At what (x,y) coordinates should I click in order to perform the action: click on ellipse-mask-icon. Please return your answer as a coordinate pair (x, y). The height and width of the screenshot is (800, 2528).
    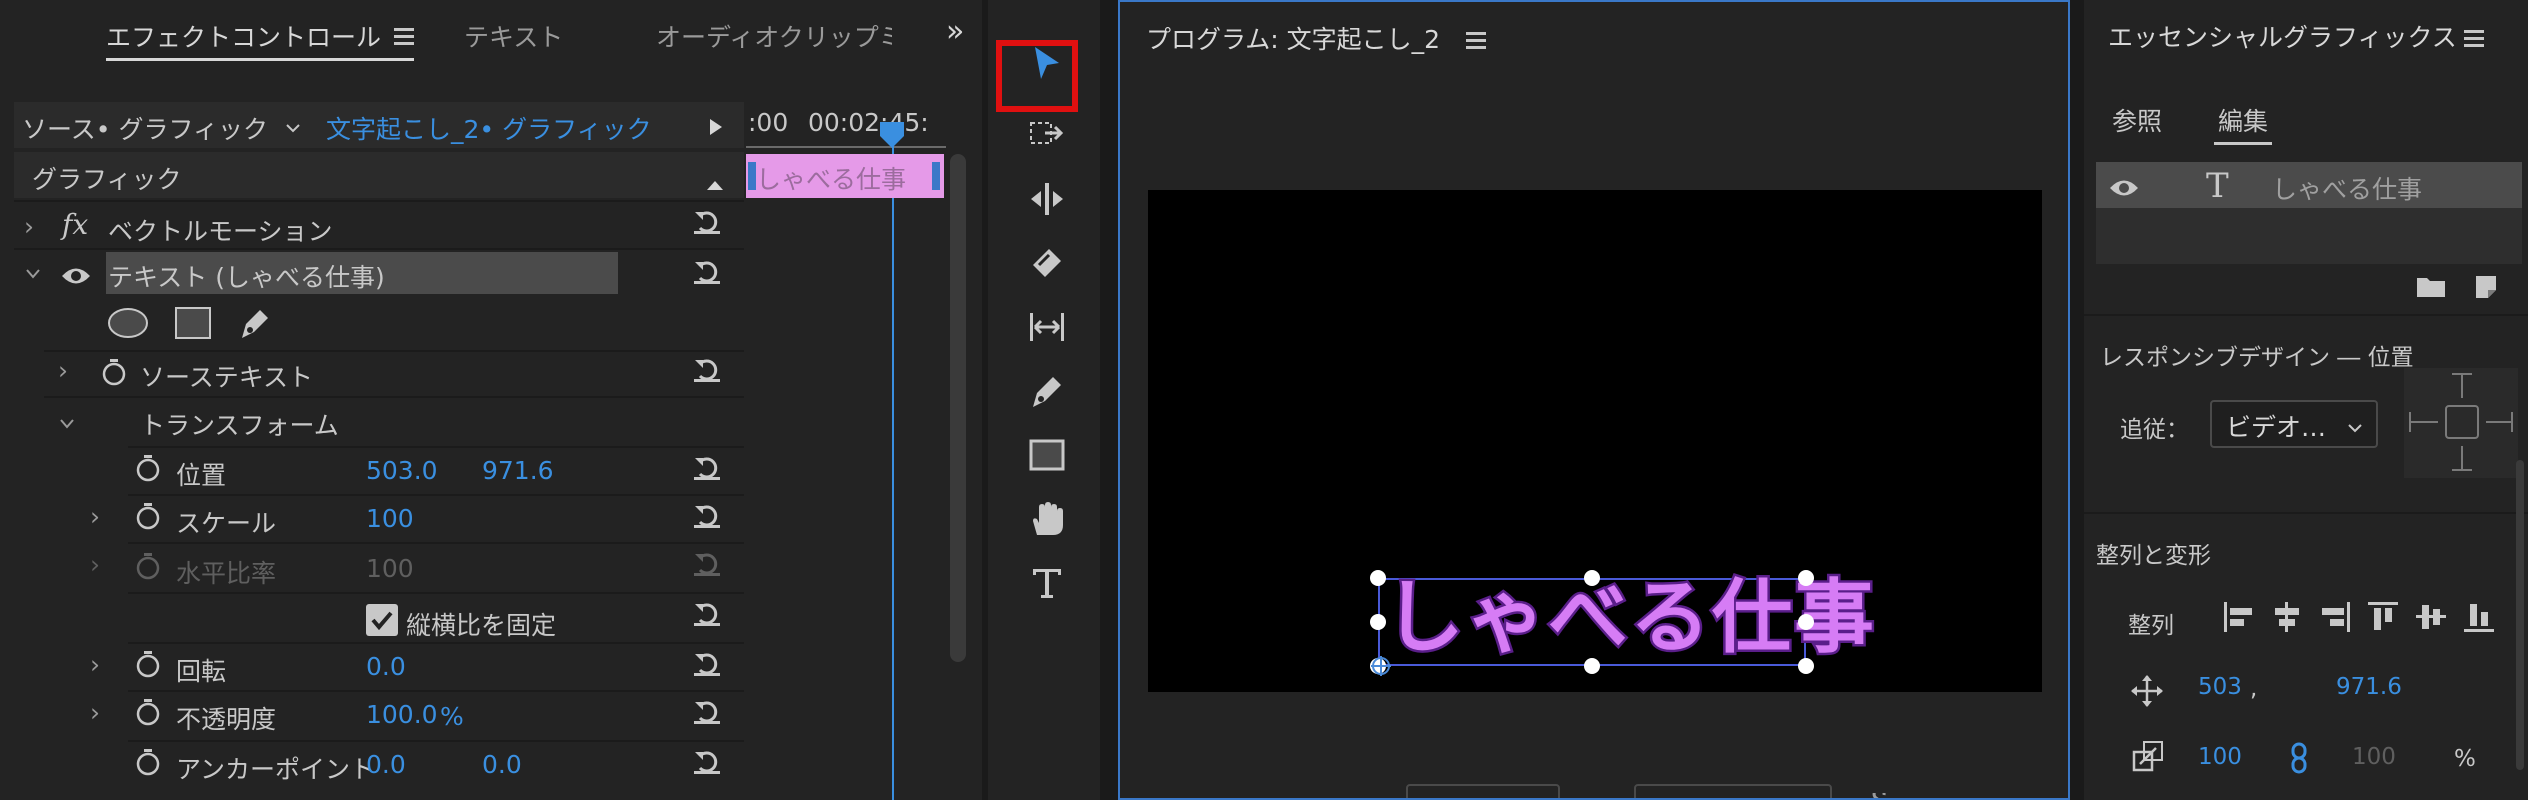
    Looking at the image, I should click on (128, 326).